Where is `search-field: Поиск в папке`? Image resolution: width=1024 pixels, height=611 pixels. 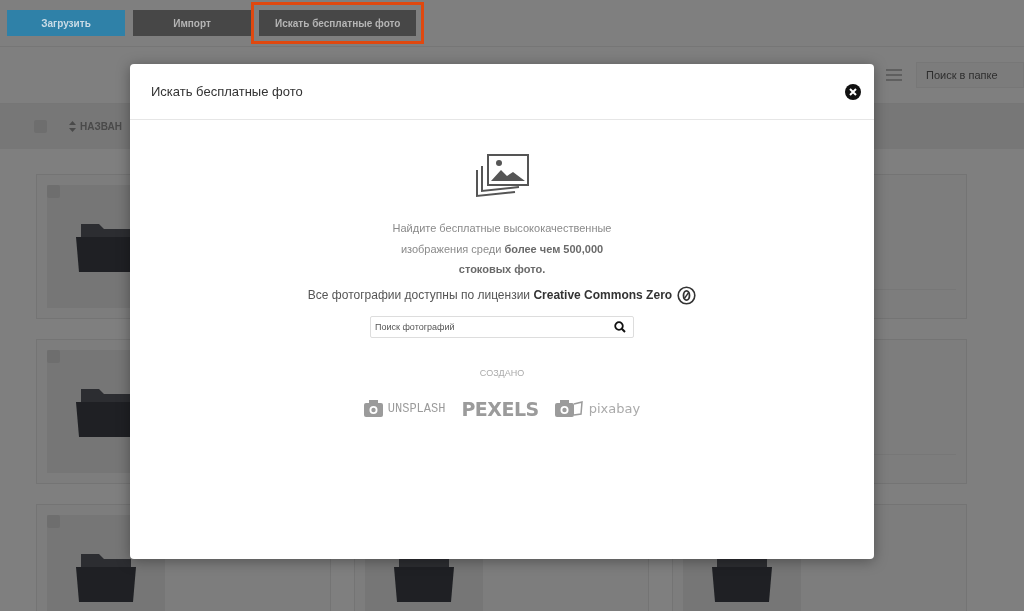 search-field: Поиск в папке is located at coordinates (970, 75).